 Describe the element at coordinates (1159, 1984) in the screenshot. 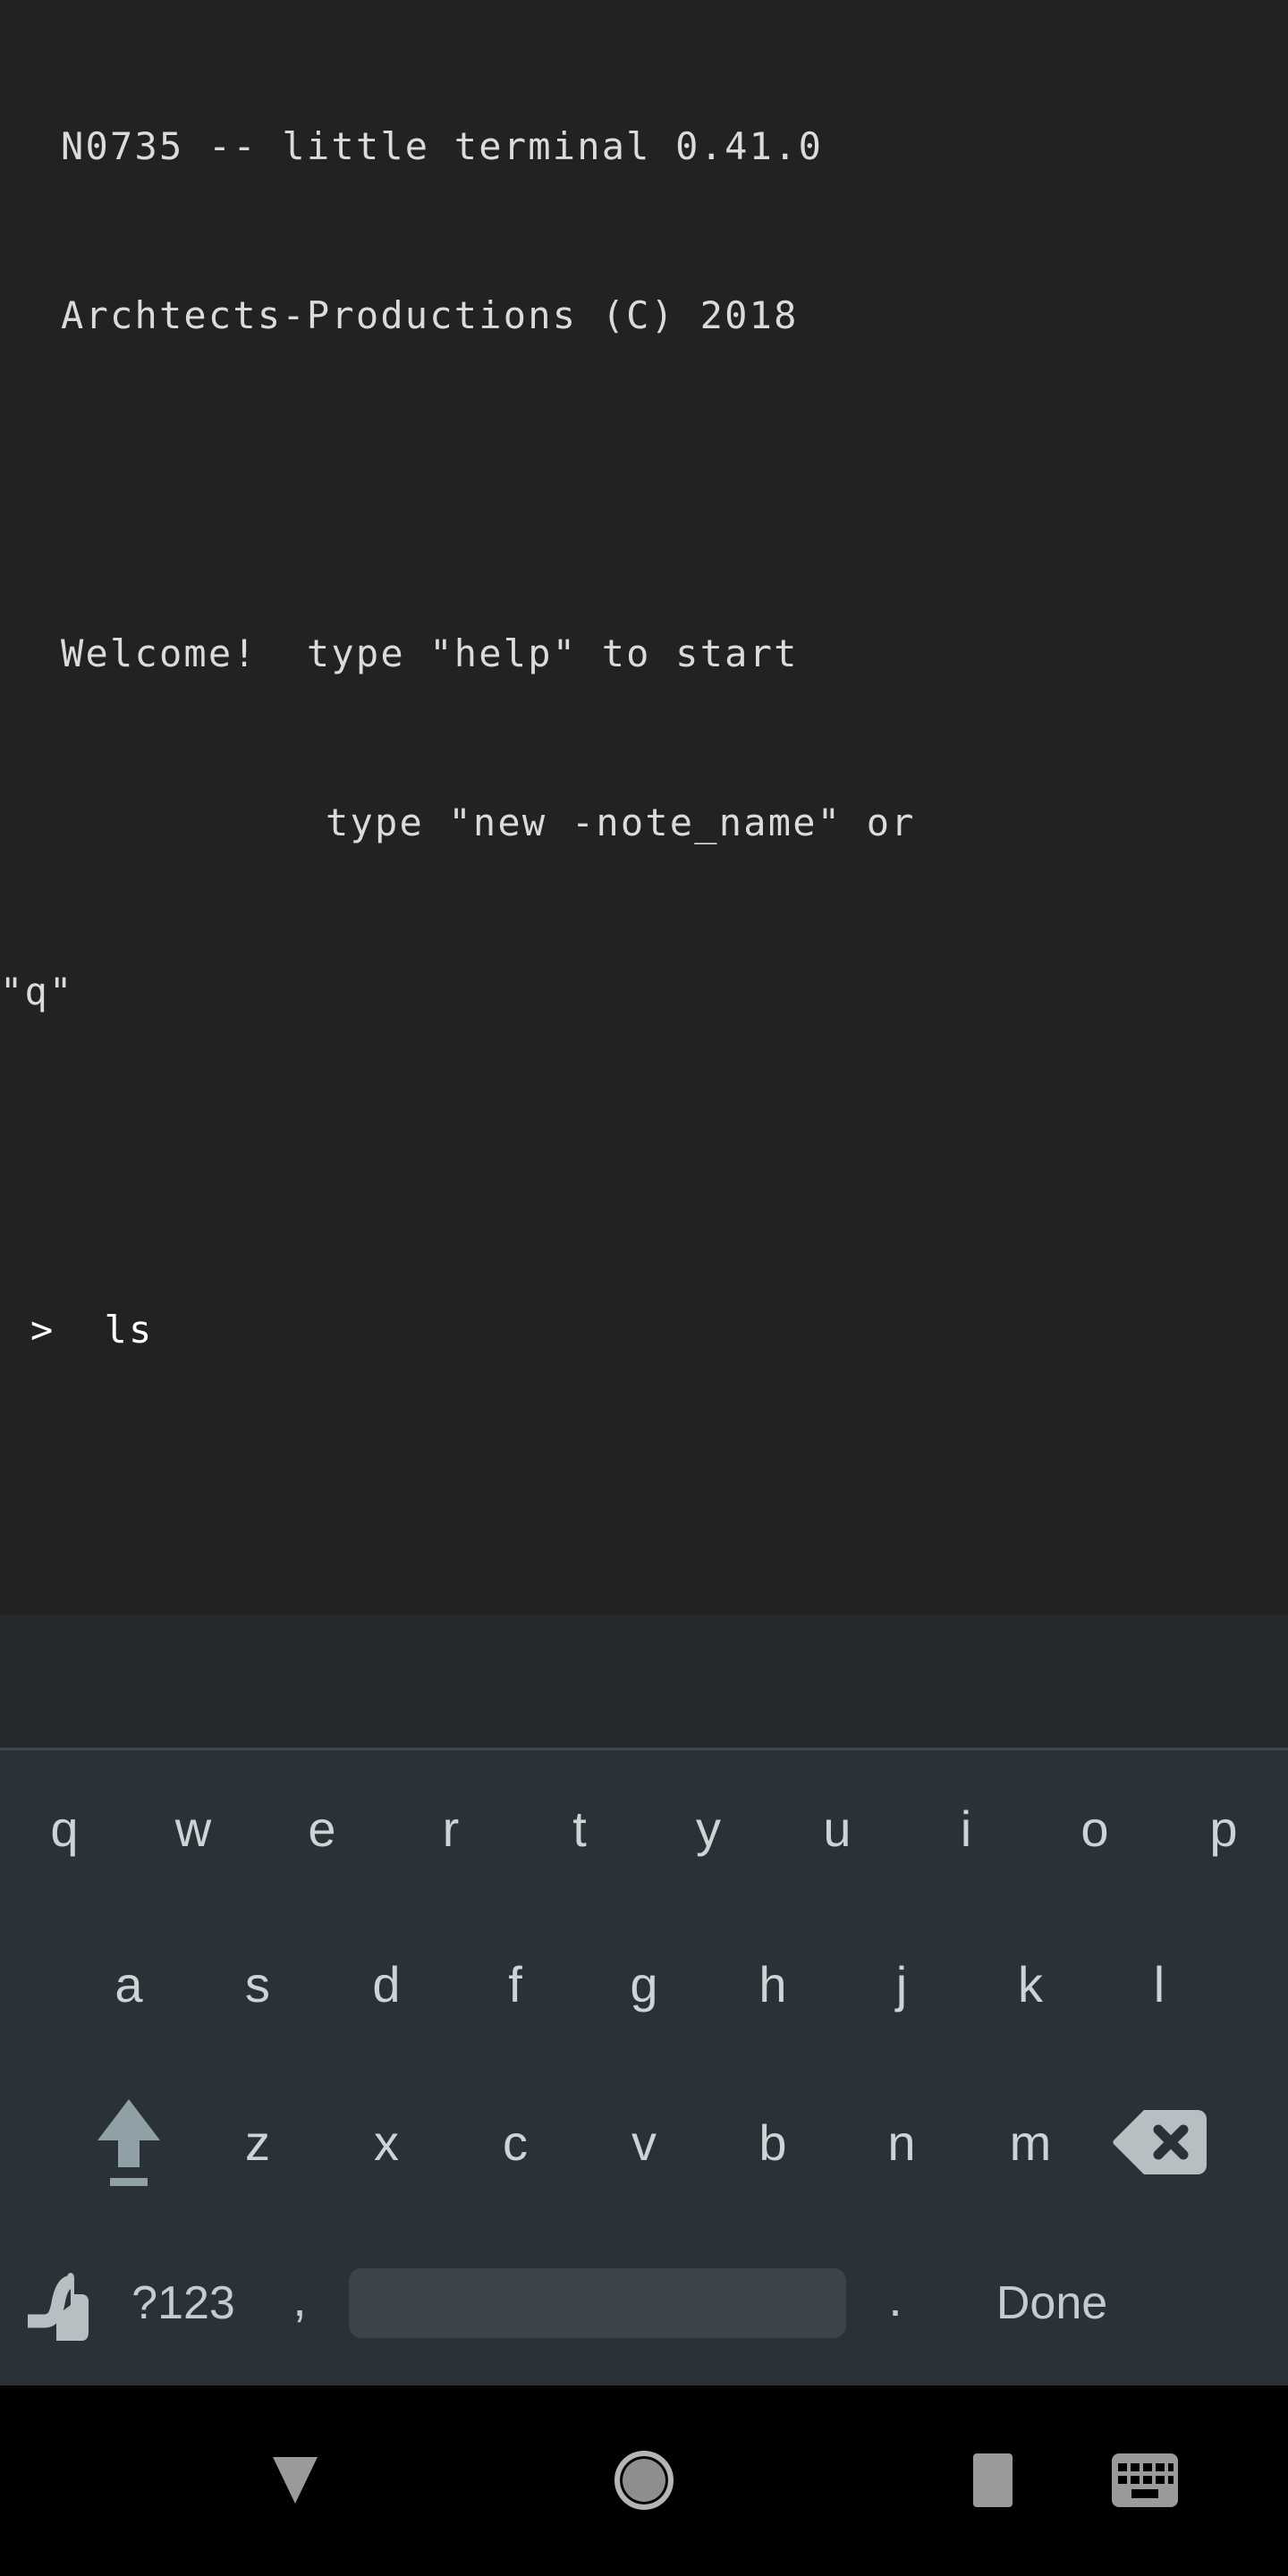

I see `key-l: l` at that location.